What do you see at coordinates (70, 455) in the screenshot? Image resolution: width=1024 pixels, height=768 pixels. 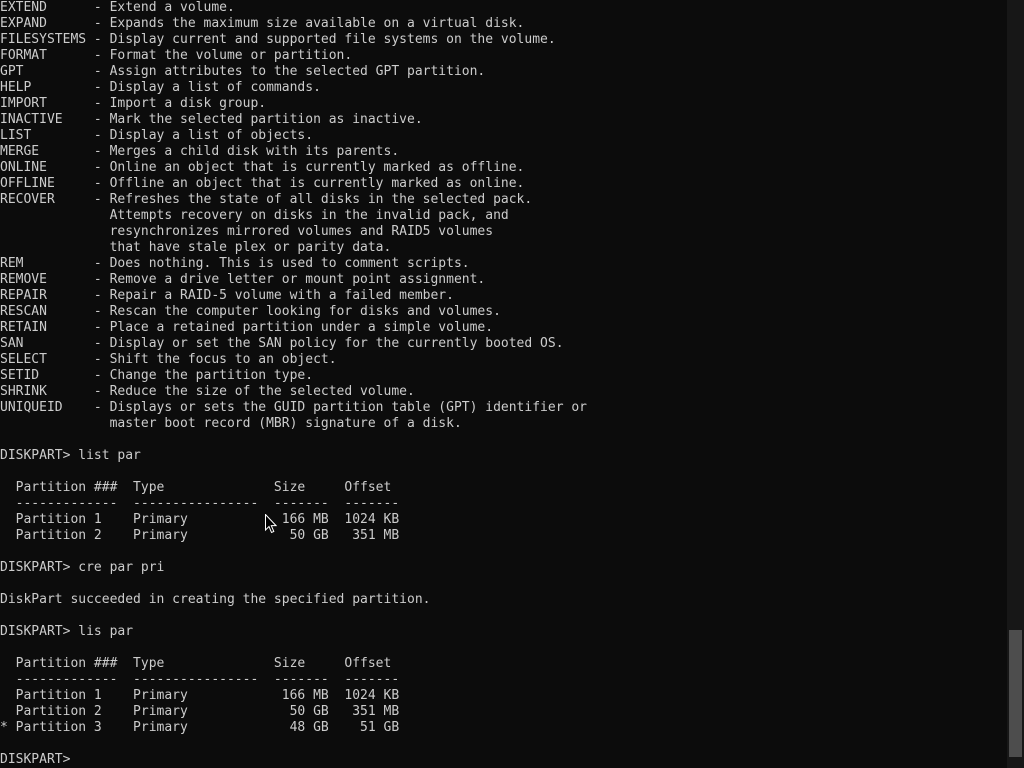 I see `console-line: DISKPART> list par` at bounding box center [70, 455].